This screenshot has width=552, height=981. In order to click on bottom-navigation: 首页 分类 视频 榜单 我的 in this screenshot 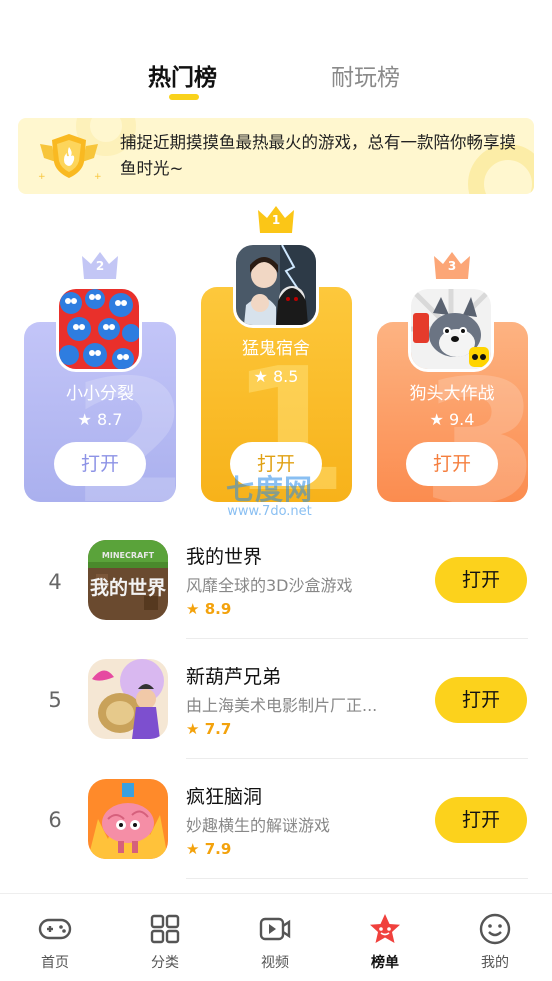, I will do `click(276, 937)`.